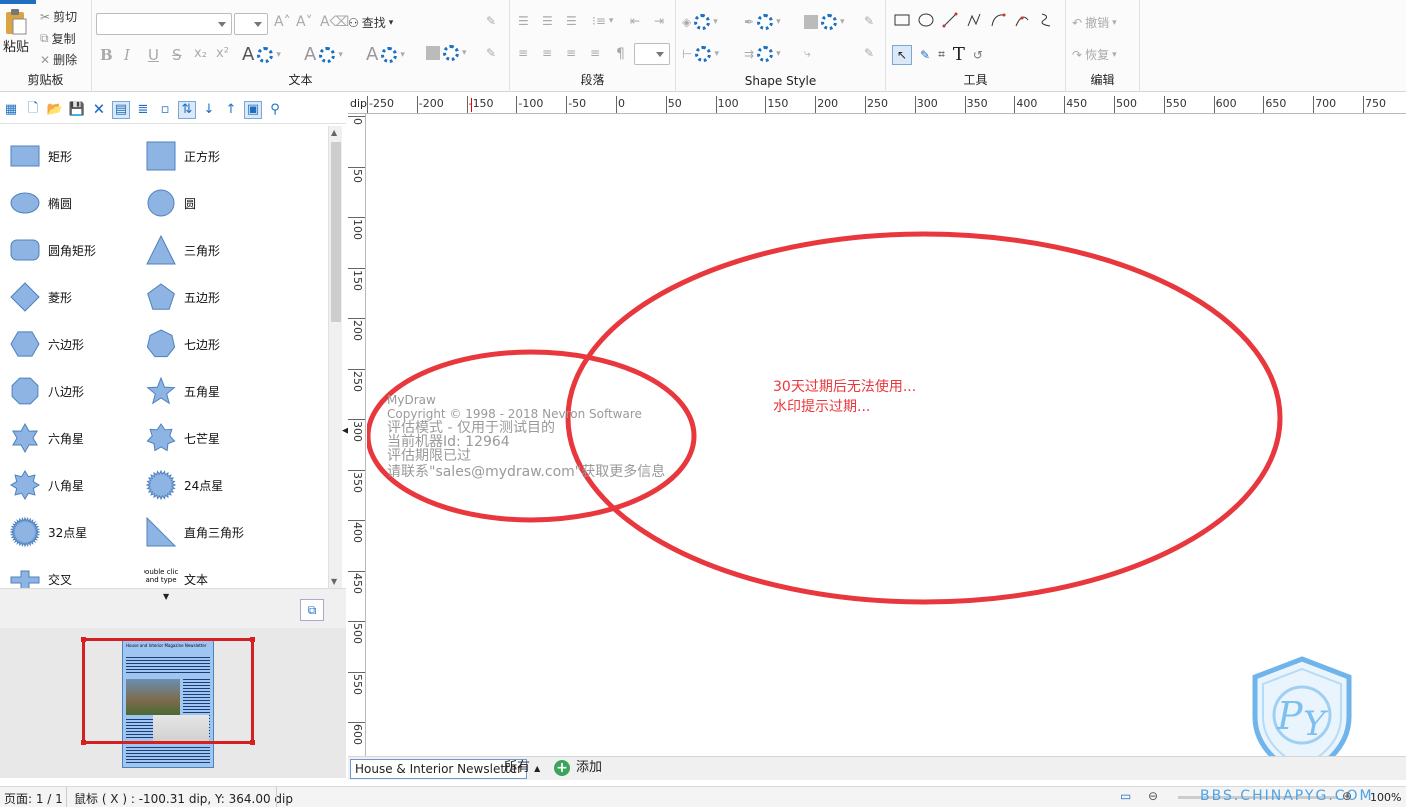  What do you see at coordinates (33, 110) in the screenshot?
I see `new-library-icon: 🗋` at bounding box center [33, 110].